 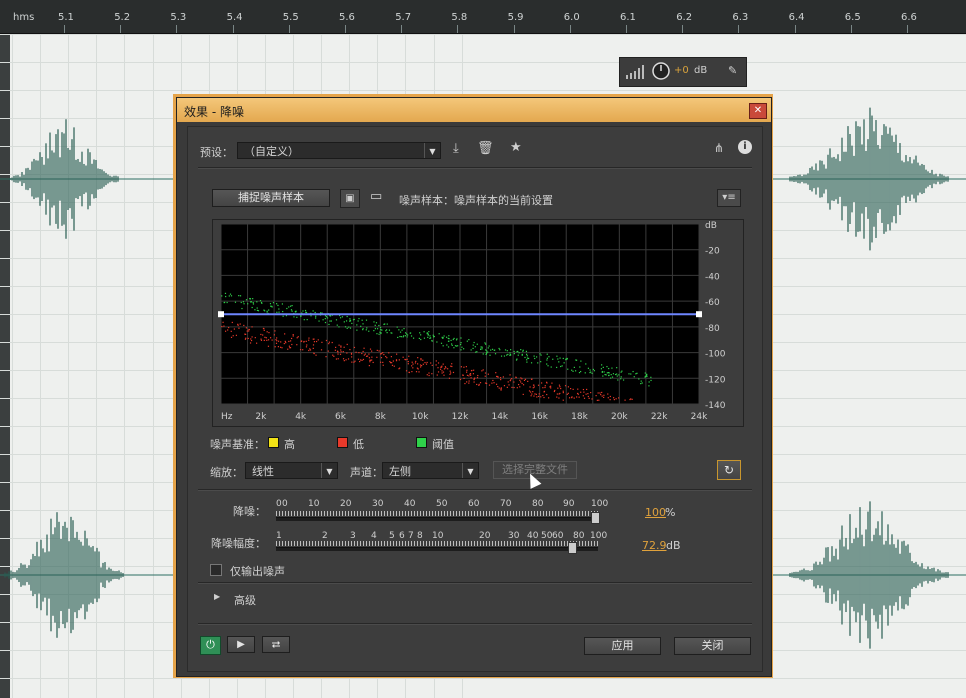 I want to click on timeline-tick-label: 6.5, so click(x=852, y=17).